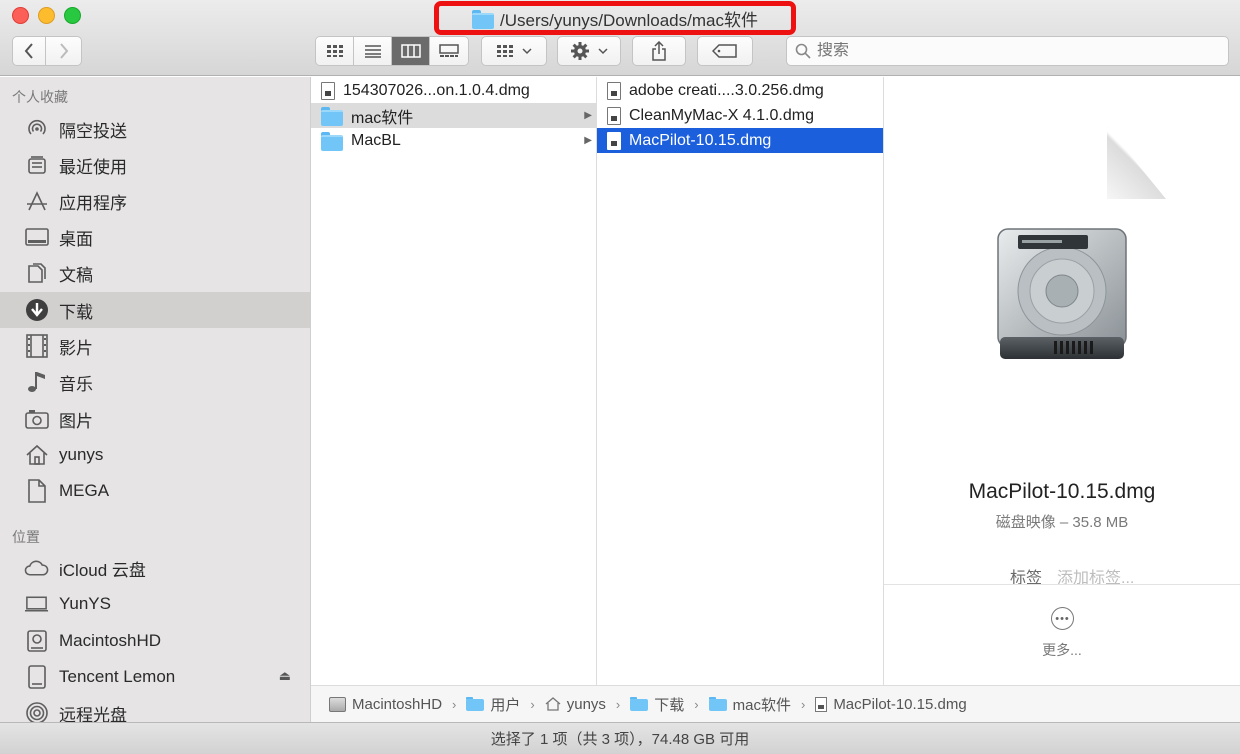  Describe the element at coordinates (155, 604) in the screenshot. I see `sidebar-item-yunys: YunYS` at that location.